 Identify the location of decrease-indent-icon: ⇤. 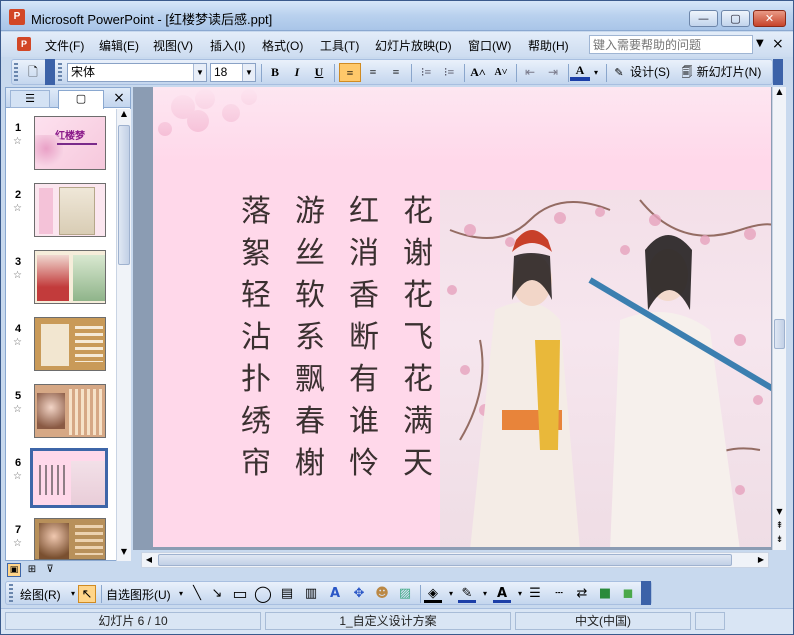
(530, 72).